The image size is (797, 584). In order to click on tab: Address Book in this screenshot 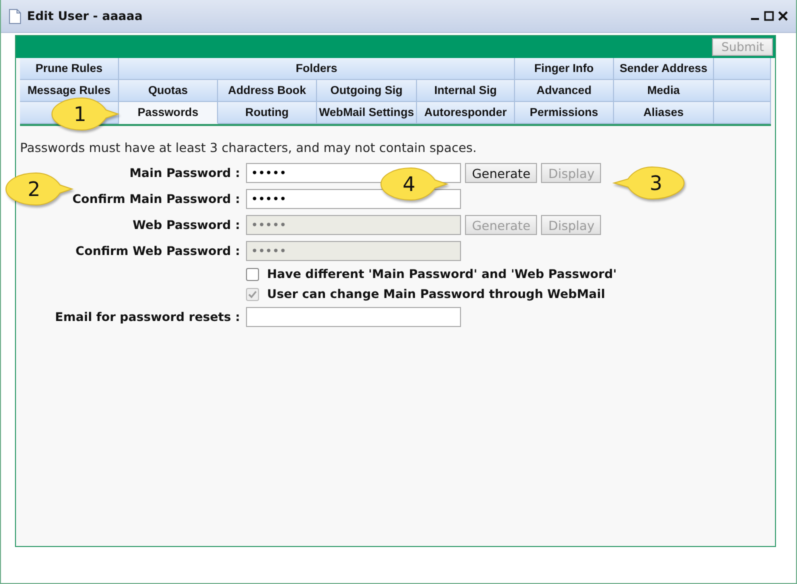, I will do `click(267, 91)`.